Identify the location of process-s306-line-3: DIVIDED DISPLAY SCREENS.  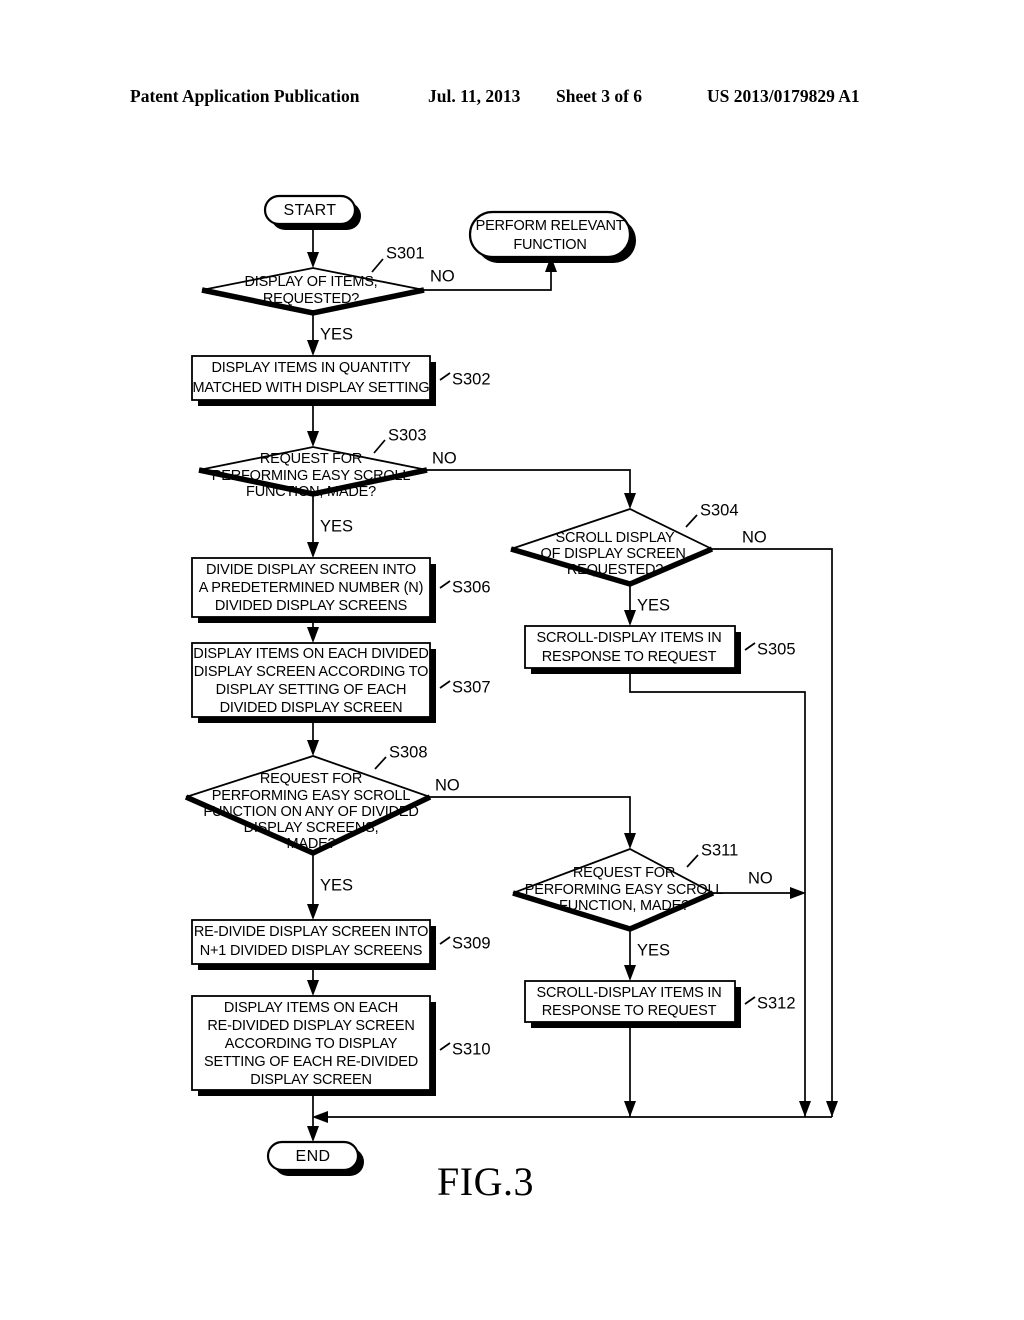
(311, 606).